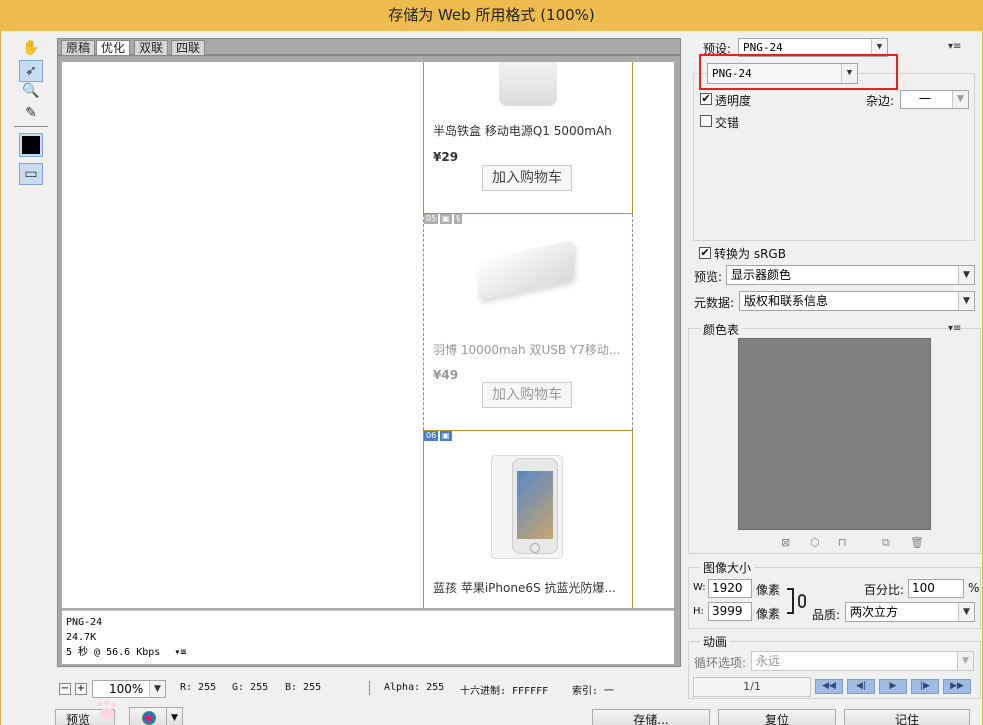 The image size is (983, 725). I want to click on height-unit: 像素, so click(768, 614).